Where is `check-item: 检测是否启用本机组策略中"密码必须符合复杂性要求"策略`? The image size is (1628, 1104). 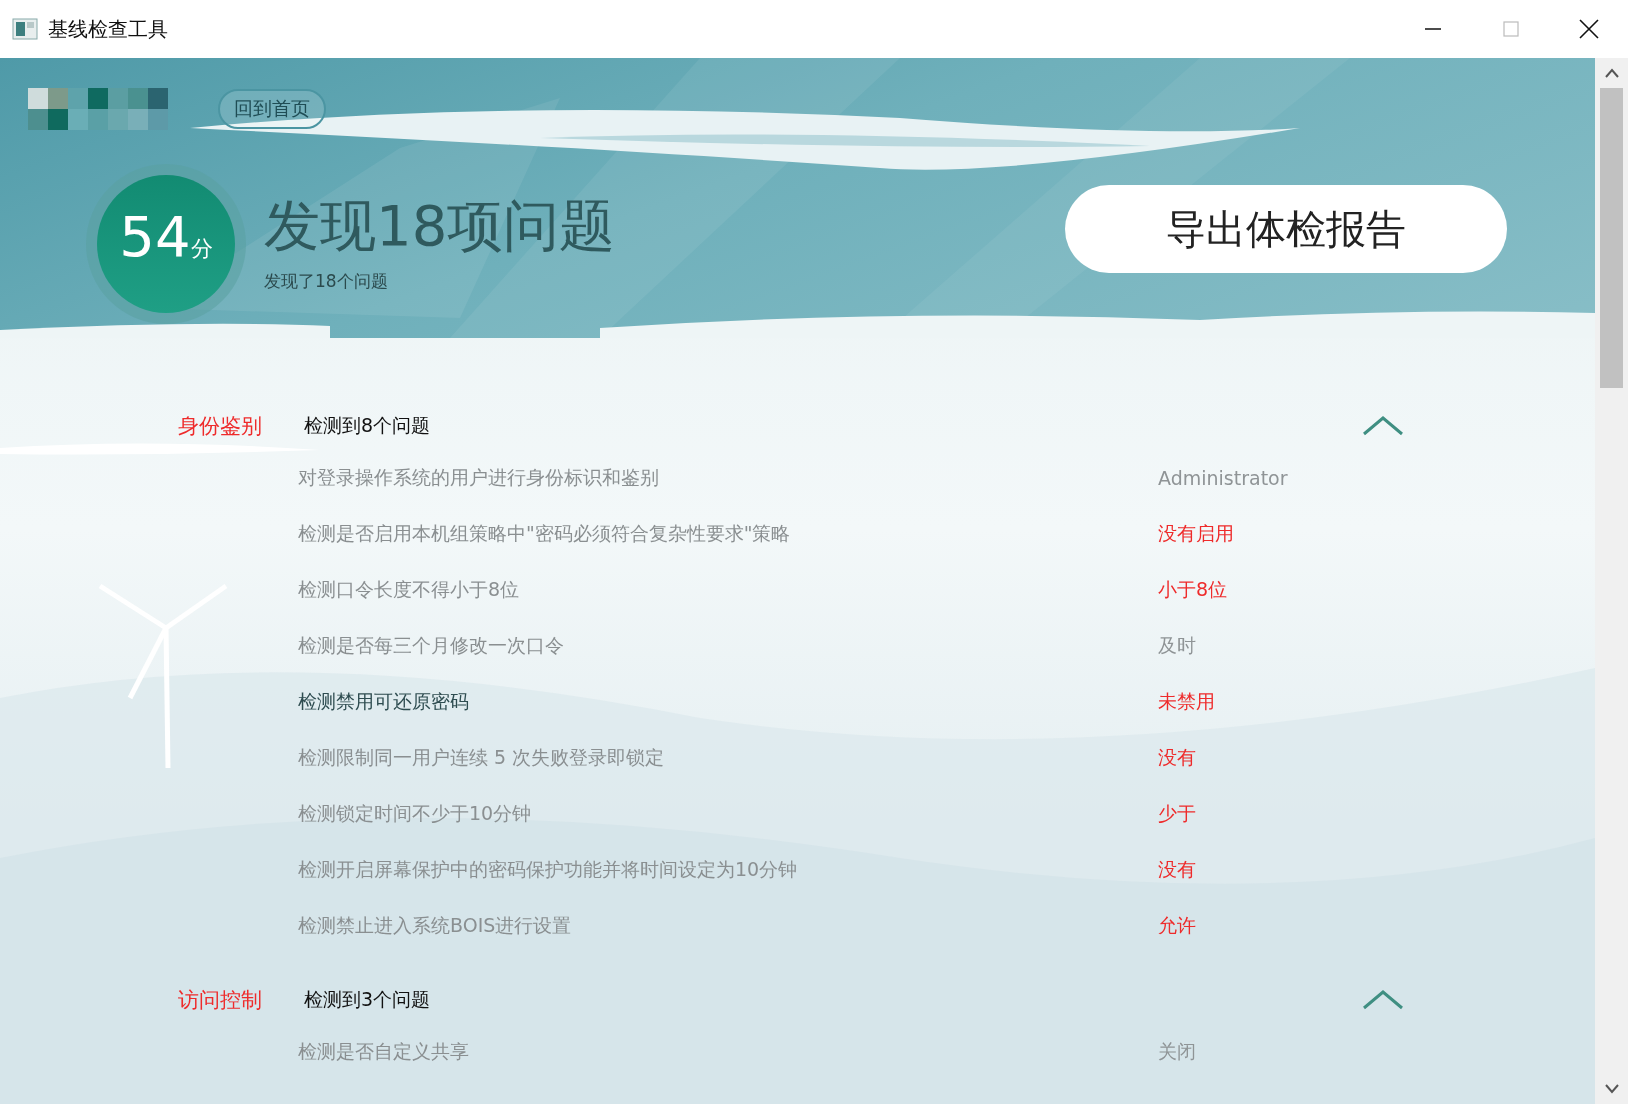 check-item: 检测是否启用本机组策略中"密码必须符合复杂性要求"策略 is located at coordinates (545, 533).